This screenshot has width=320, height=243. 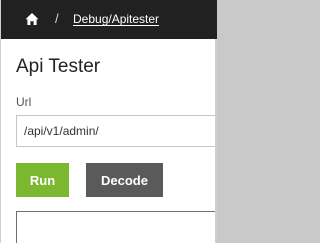 I want to click on page-title: Api Tester, so click(x=58, y=66).